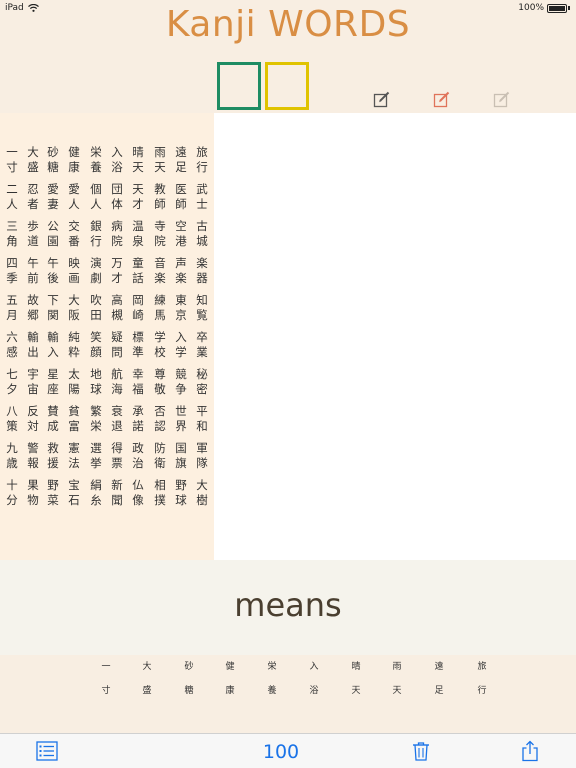  I want to click on kanji-word: 天才, so click(138, 197).